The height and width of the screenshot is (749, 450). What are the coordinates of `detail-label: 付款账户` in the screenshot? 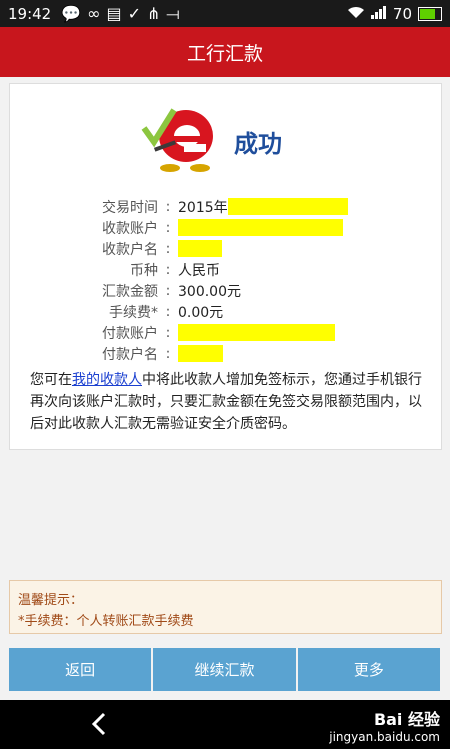 It's located at (130, 333).